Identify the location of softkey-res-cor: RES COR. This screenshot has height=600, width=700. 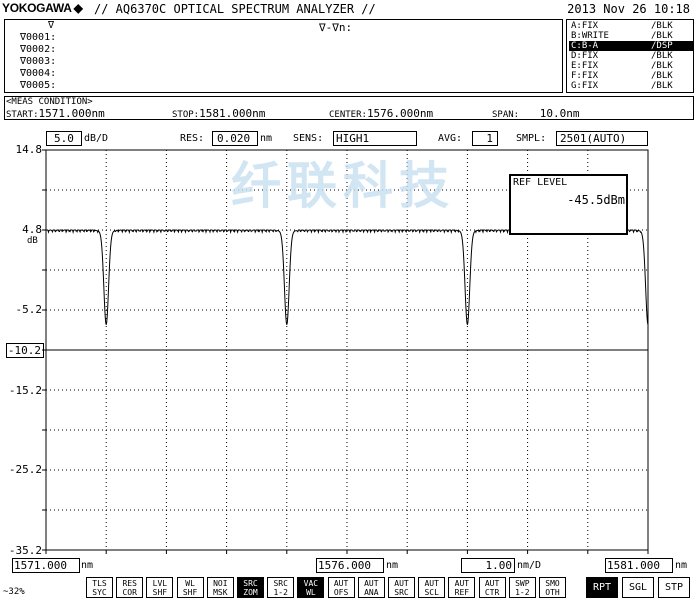
(130, 587).